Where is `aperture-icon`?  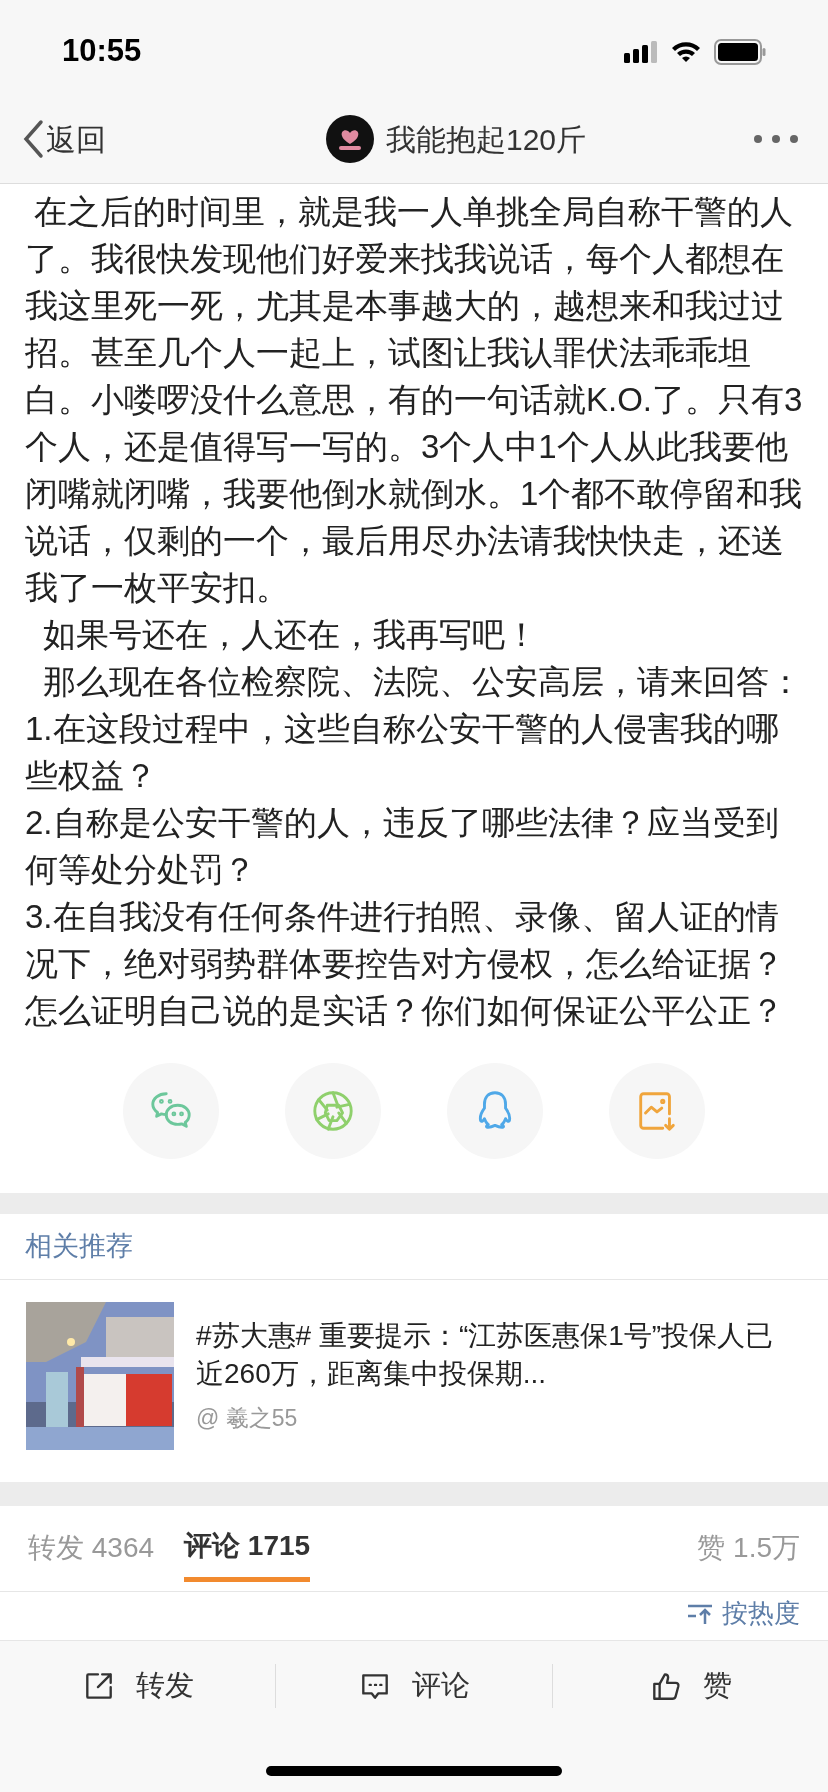
aperture-icon is located at coordinates (333, 1111).